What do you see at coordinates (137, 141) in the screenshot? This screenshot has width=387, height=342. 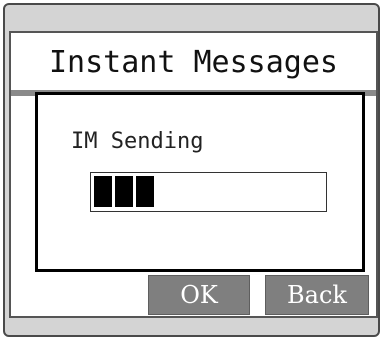 I see `sending-message: IM Sending` at bounding box center [137, 141].